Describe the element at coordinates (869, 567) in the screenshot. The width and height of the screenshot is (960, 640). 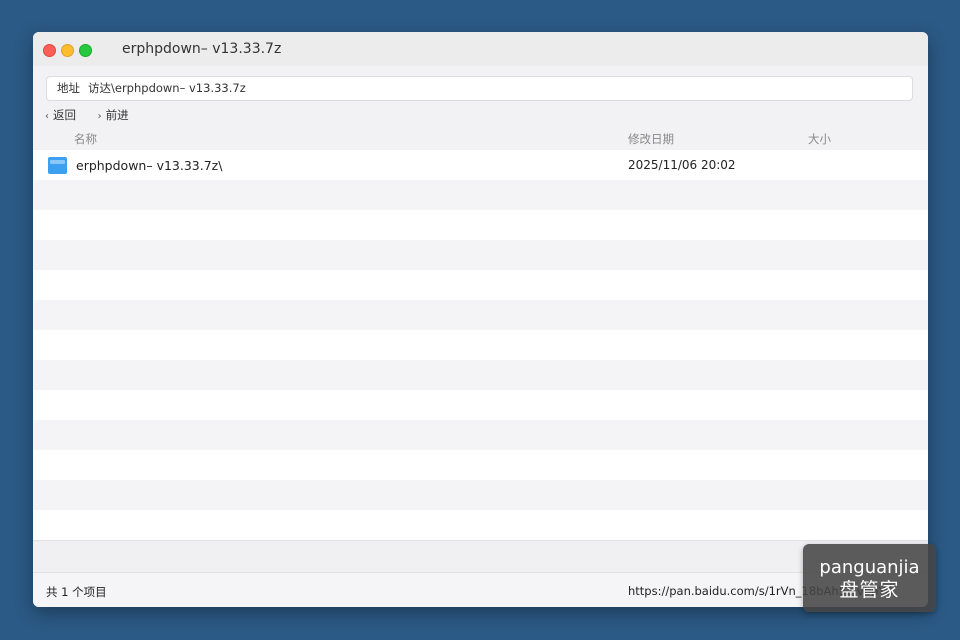
I see `watermark-line1: panguanjia` at that location.